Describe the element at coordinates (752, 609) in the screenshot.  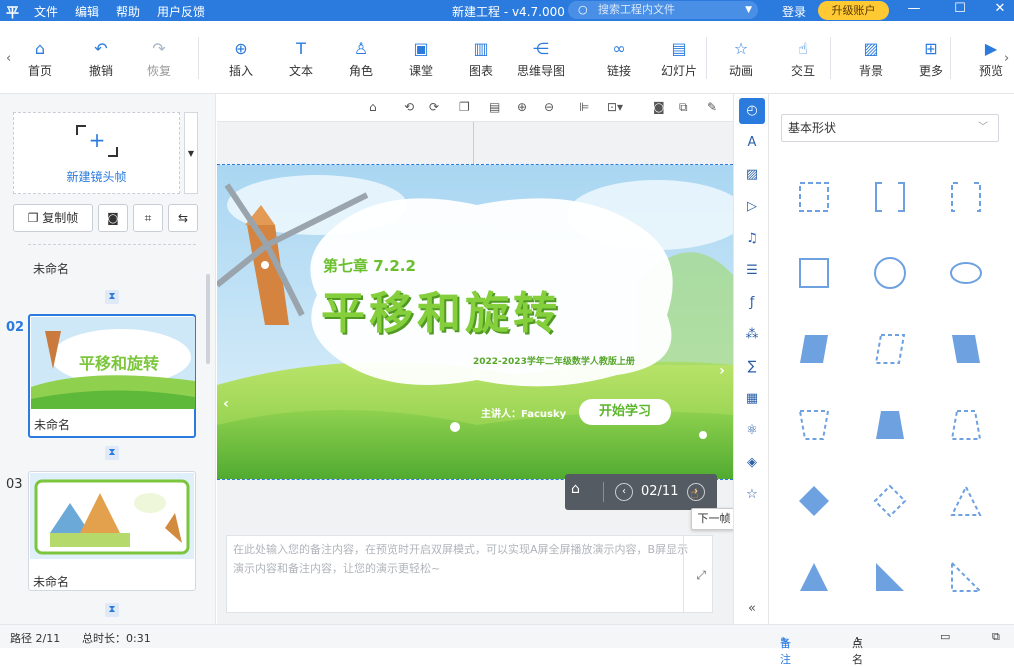
I see `collapse-panel-icon: «` at that location.